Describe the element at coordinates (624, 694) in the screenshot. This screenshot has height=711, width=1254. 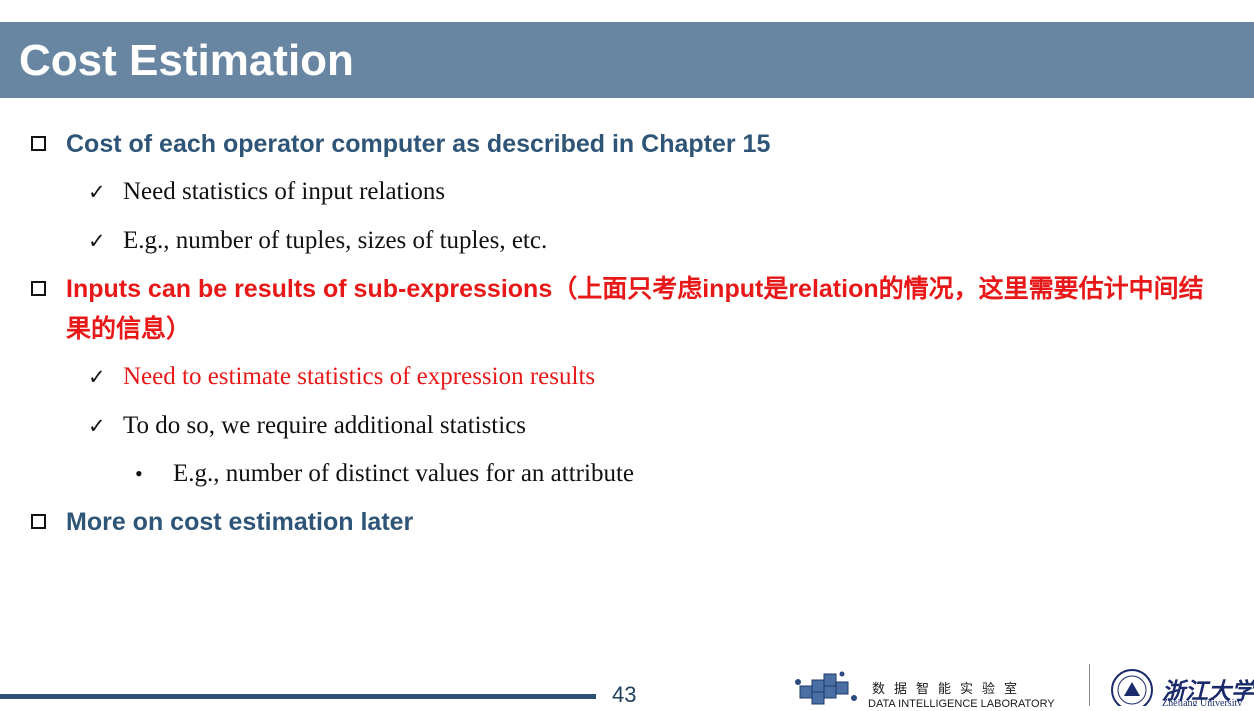
I see `page-number: 43` at that location.